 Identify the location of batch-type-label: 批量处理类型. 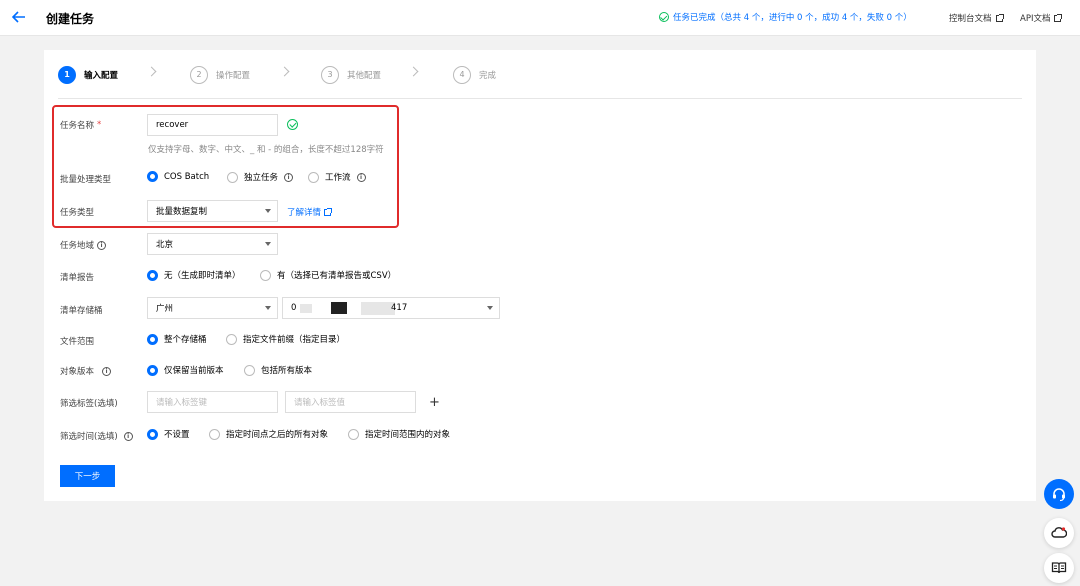
(86, 180).